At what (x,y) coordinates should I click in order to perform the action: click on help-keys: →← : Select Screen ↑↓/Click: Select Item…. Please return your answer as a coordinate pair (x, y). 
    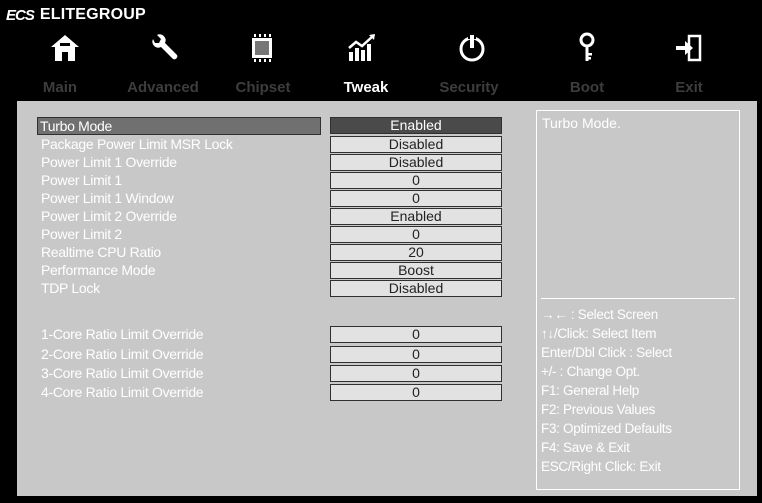
    Looking at the image, I should click on (606, 390).